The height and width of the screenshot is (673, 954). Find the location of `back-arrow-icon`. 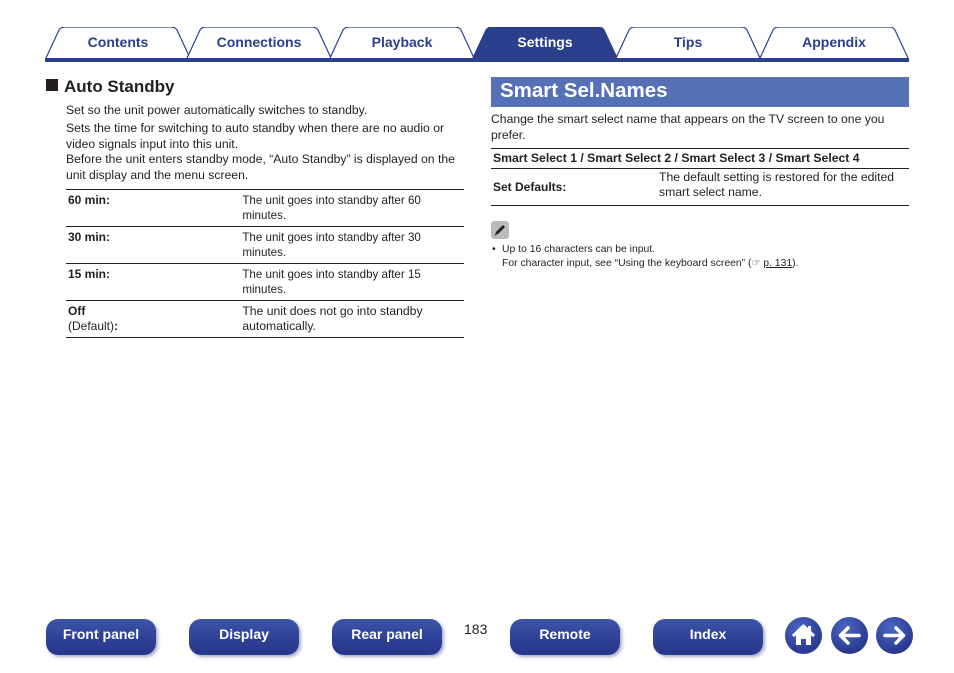

back-arrow-icon is located at coordinates (849, 635).